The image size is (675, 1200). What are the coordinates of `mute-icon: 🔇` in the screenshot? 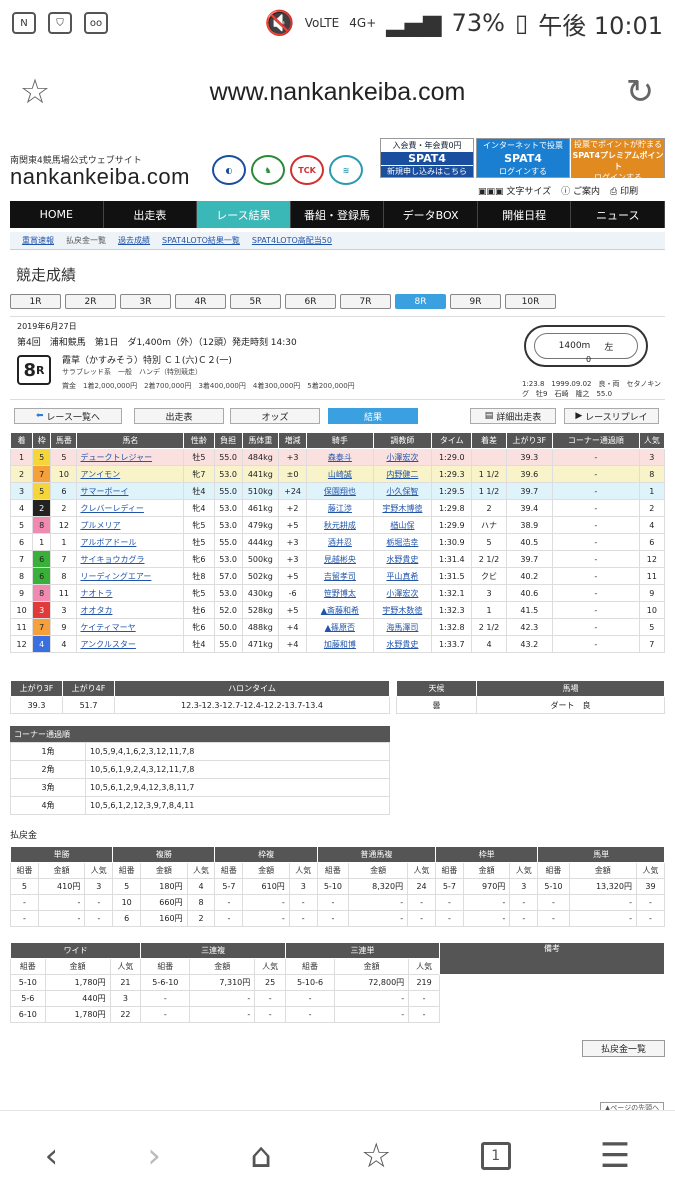 It's located at (279, 23).